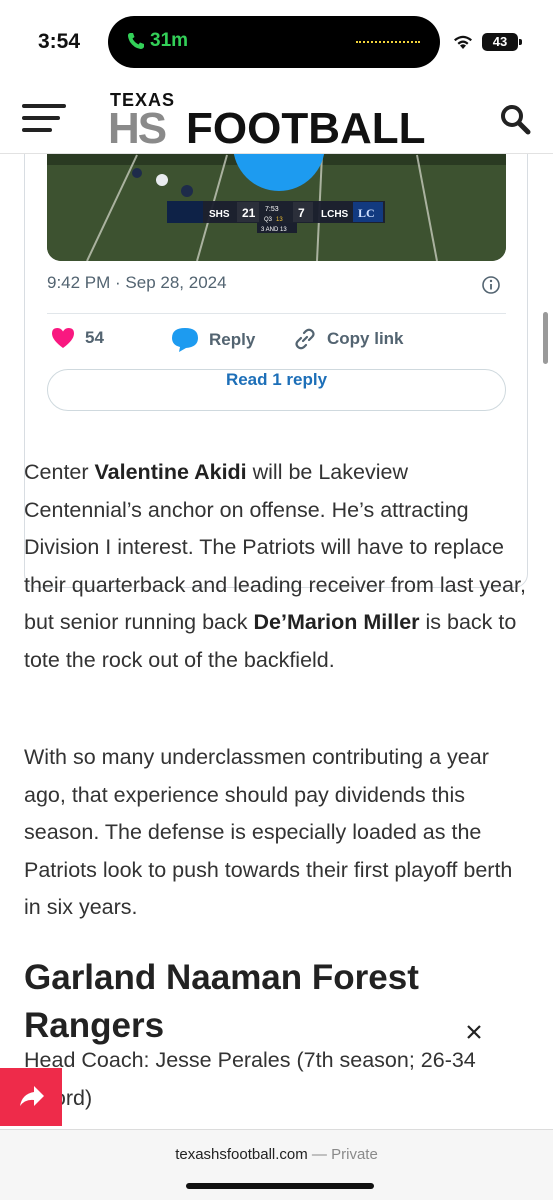 The image size is (553, 1200). I want to click on down-and-distance: 3 AND 13, so click(274, 230).